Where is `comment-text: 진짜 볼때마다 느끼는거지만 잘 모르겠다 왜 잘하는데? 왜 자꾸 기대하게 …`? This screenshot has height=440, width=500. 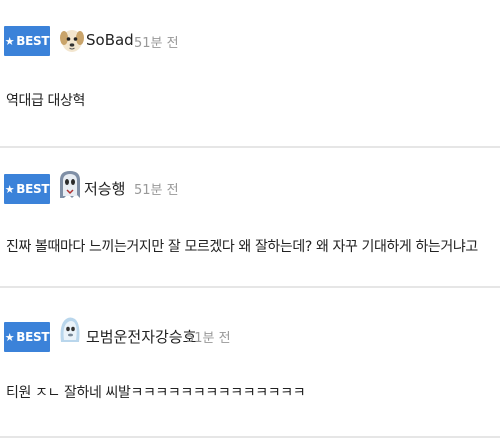
comment-text: 진짜 볼때마다 느끼는거지만 잘 모르겠다 왜 잘하는데? 왜 자꾸 기대하게 … is located at coordinates (242, 247).